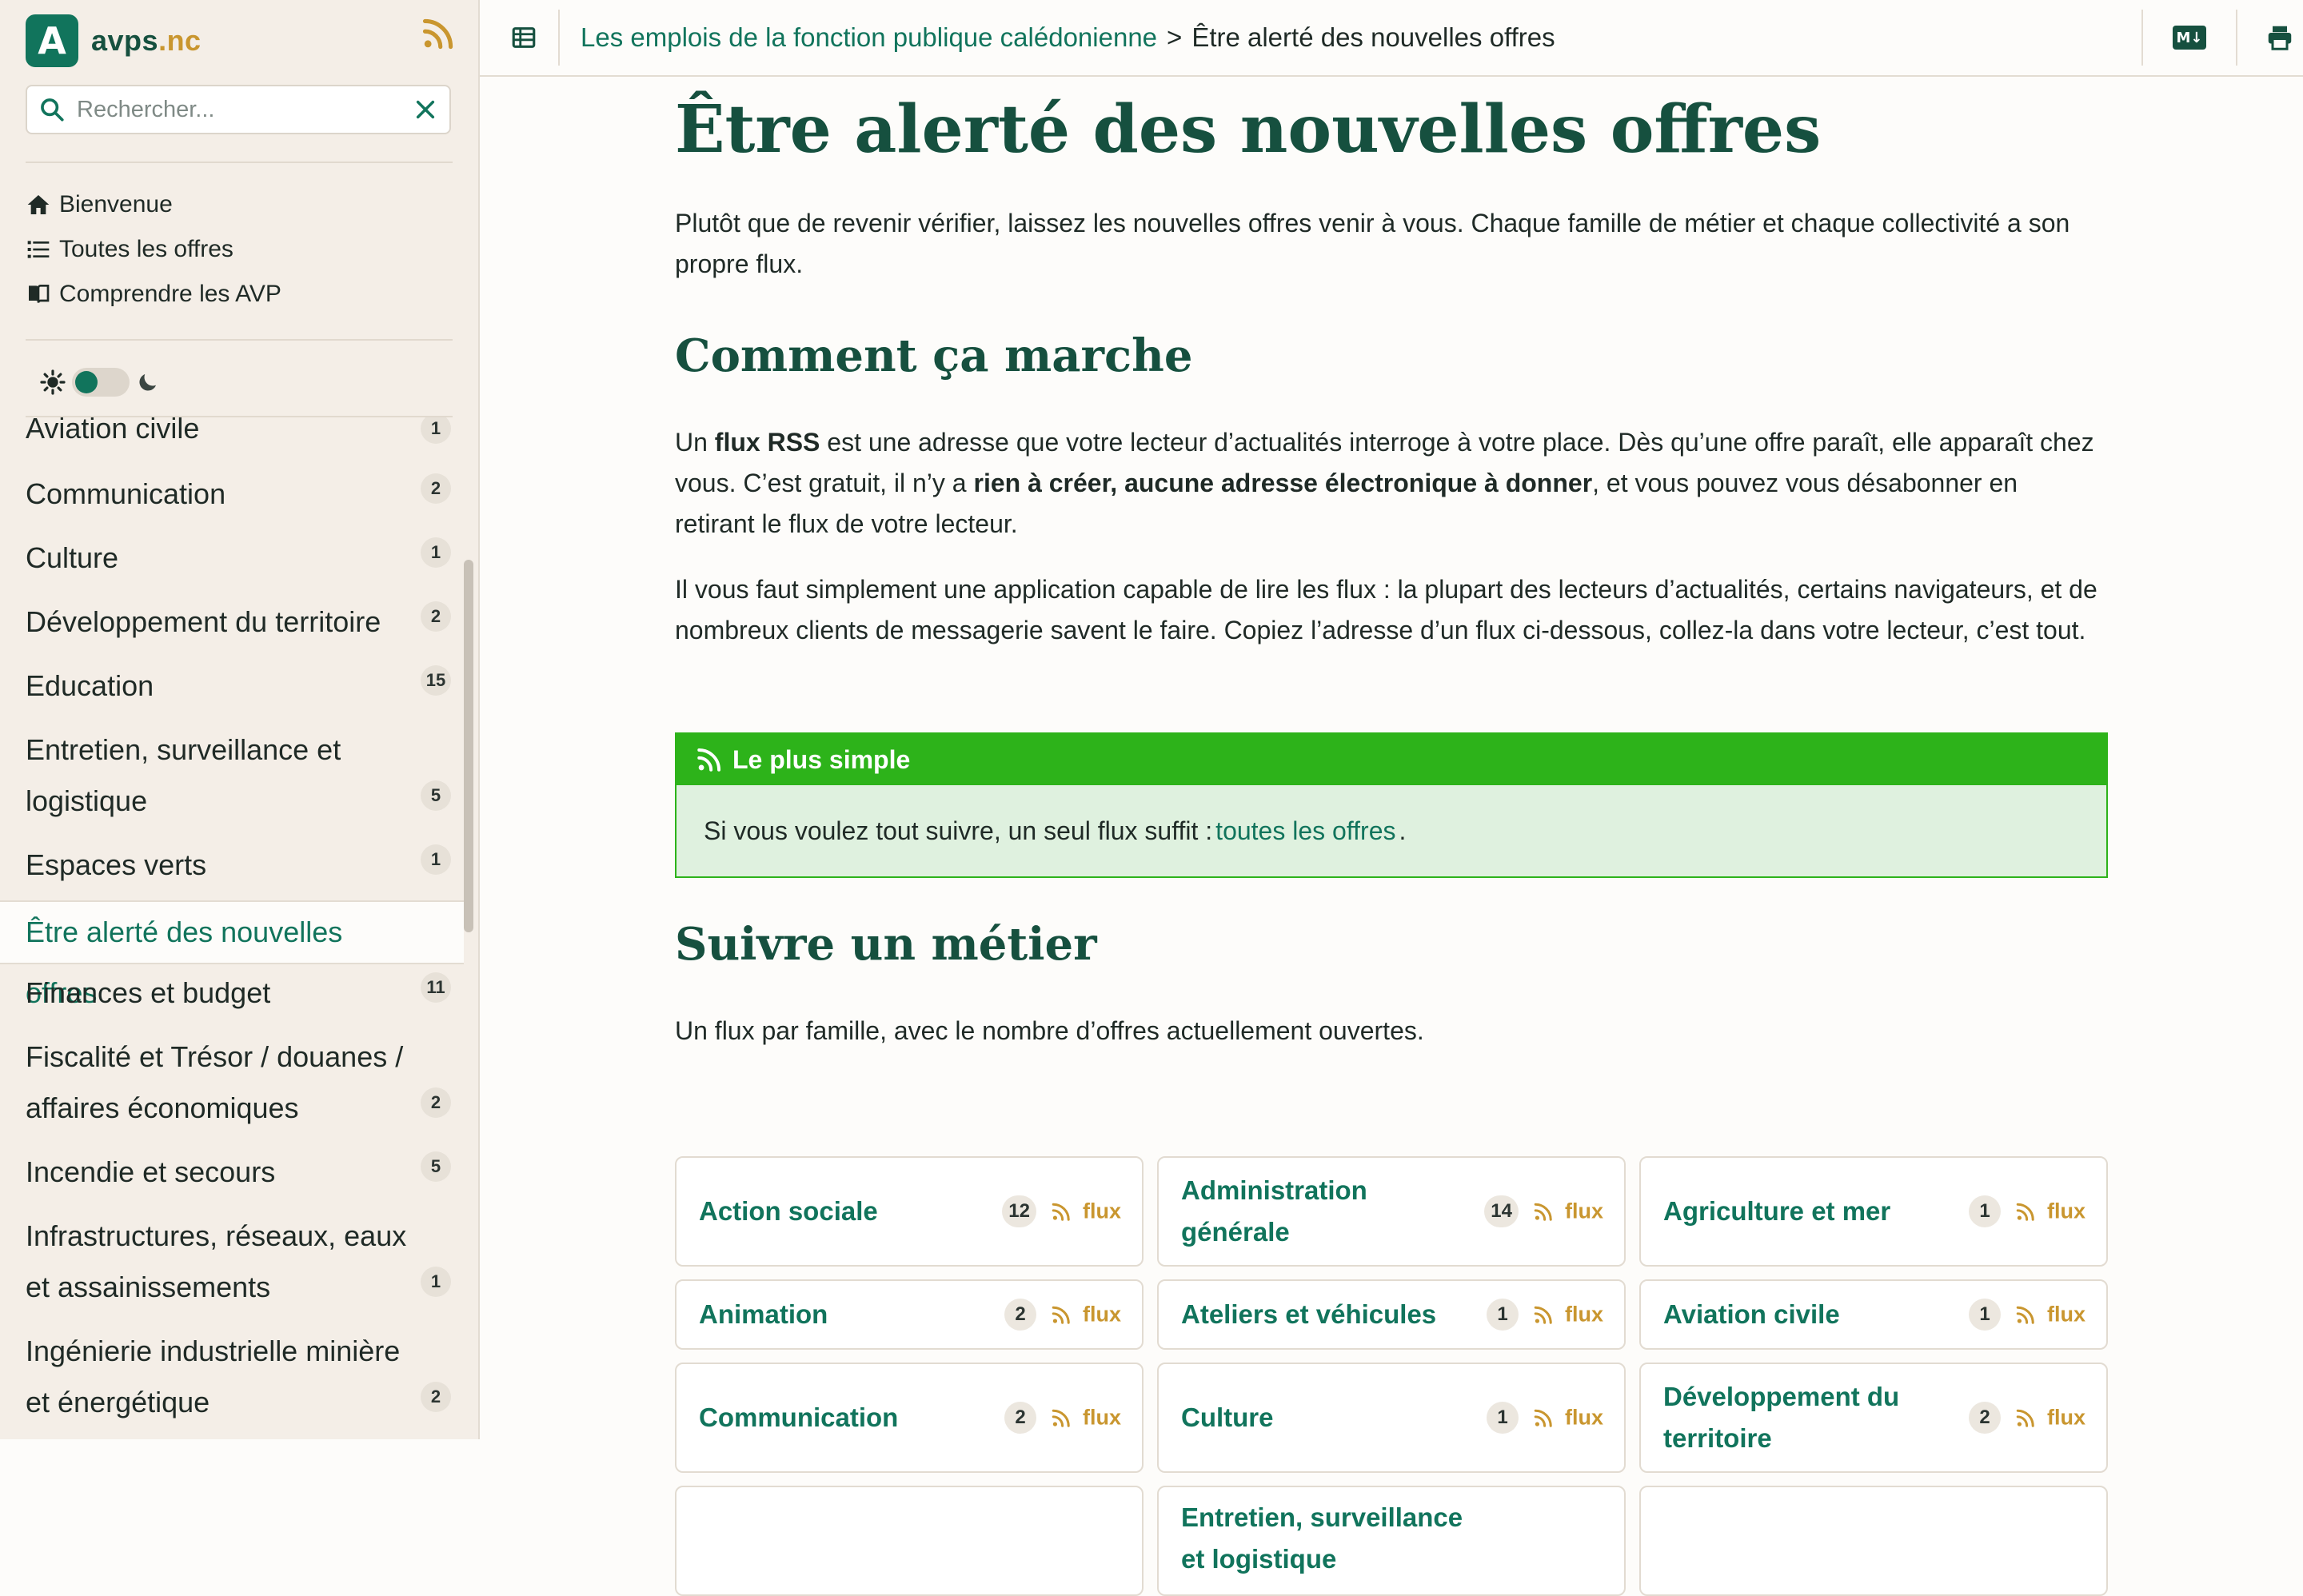 The height and width of the screenshot is (1596, 2303). What do you see at coordinates (42, 249) in the screenshot?
I see `list-icon` at bounding box center [42, 249].